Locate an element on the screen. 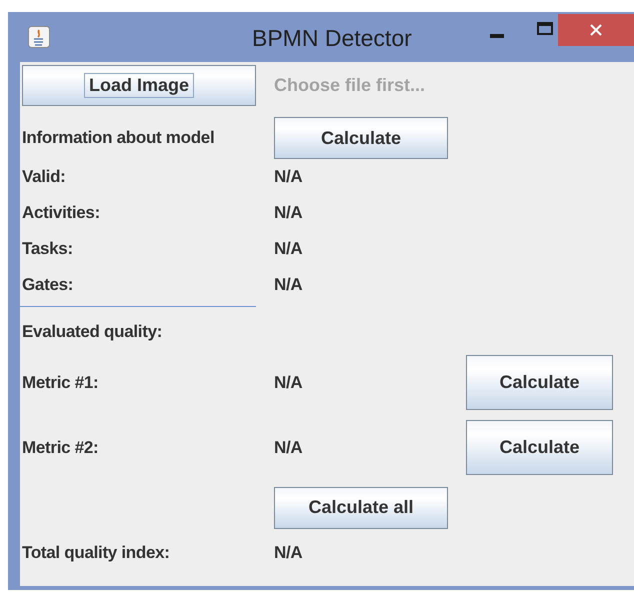  total-value: N/A is located at coordinates (288, 553).